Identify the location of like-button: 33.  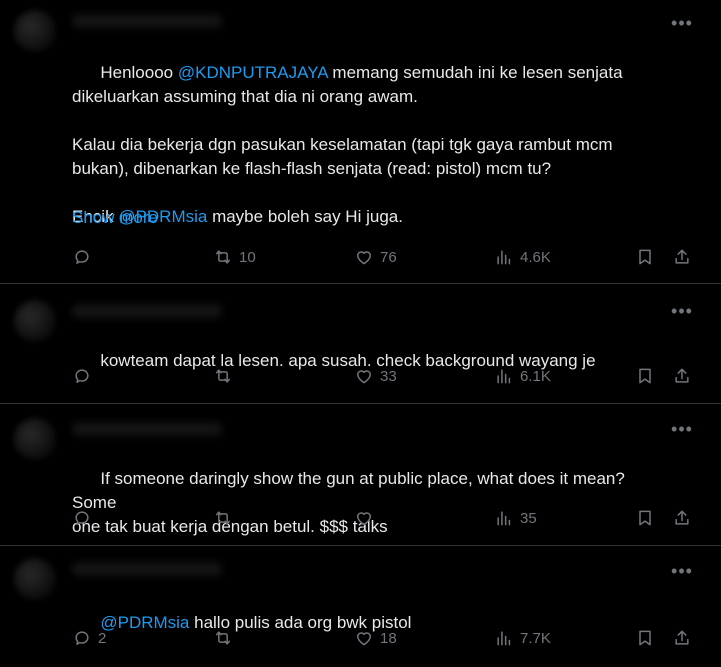
(375, 376).